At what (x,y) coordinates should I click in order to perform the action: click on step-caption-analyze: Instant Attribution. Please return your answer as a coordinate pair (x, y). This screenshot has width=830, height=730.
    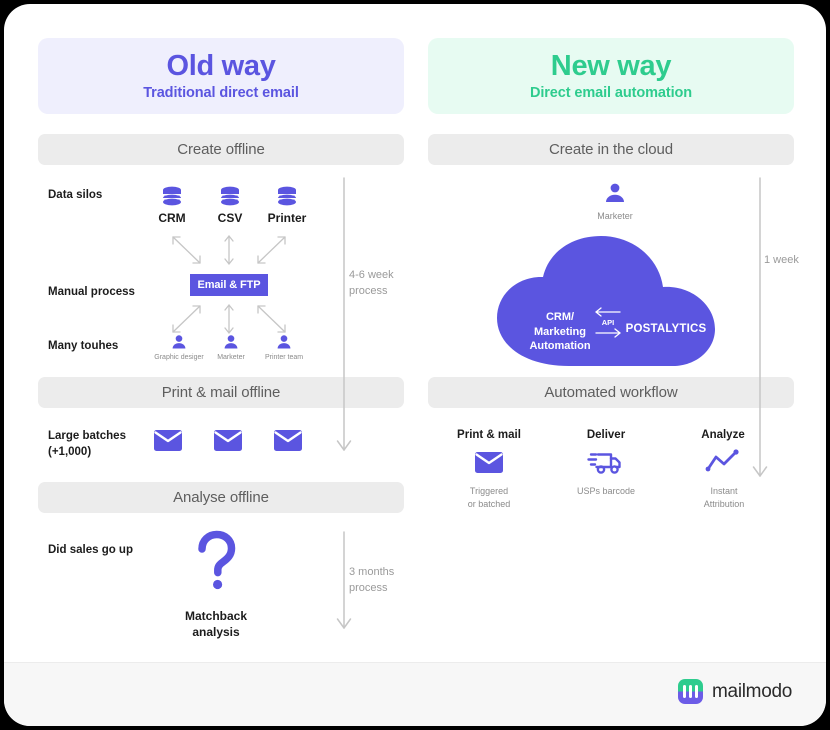
    Looking at the image, I should click on (724, 498).